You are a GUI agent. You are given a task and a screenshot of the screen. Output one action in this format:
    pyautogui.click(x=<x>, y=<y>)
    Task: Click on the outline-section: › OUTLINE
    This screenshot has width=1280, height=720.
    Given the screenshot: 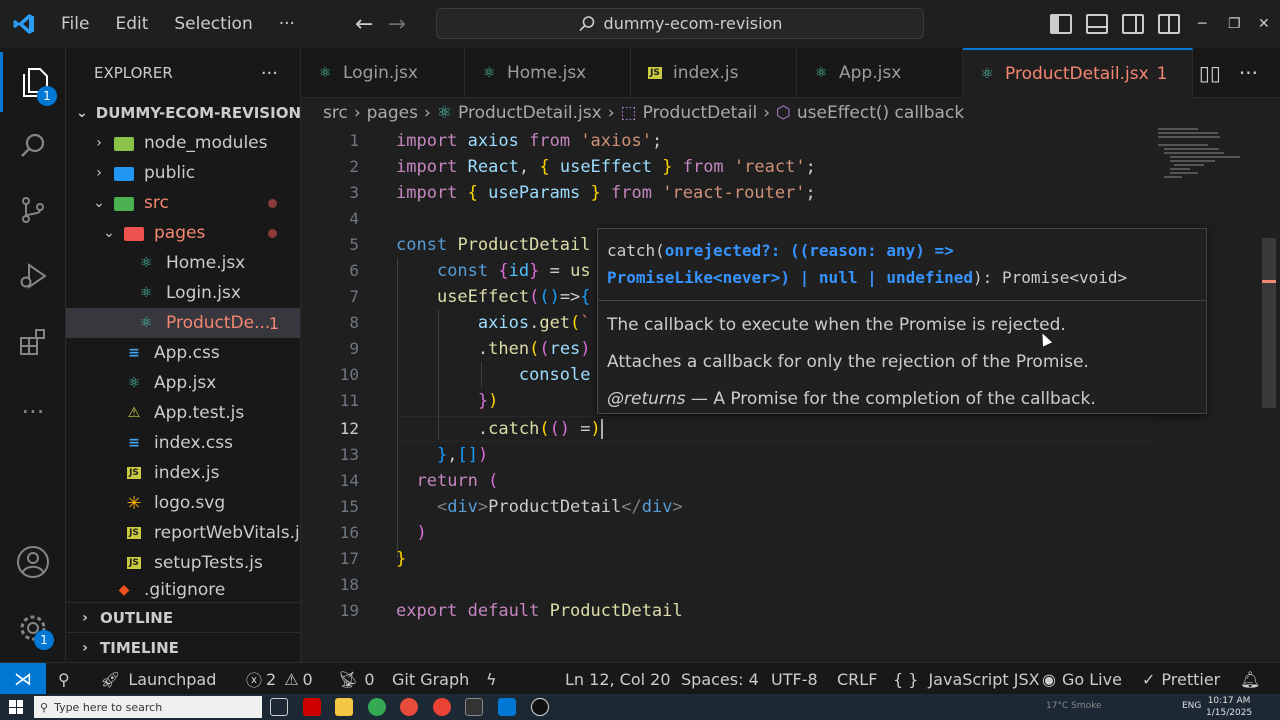 What is the action you would take?
    pyautogui.click(x=183, y=617)
    